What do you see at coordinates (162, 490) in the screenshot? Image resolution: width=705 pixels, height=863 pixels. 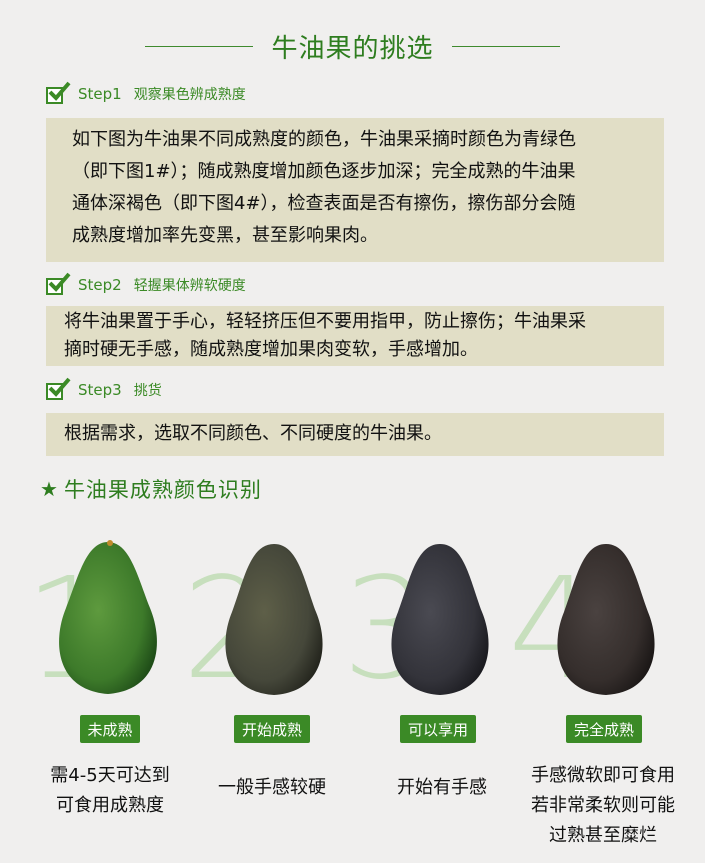 I see `section-title: 牛油果成熟颜色识别` at bounding box center [162, 490].